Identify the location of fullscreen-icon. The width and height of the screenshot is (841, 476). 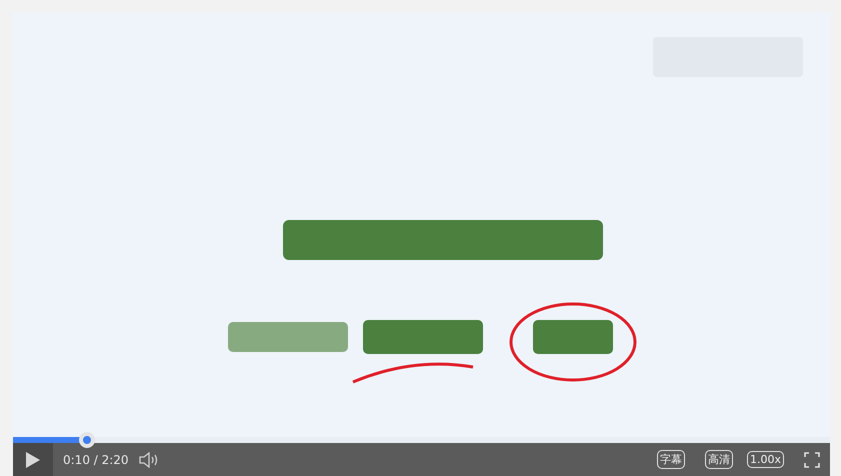
(812, 460).